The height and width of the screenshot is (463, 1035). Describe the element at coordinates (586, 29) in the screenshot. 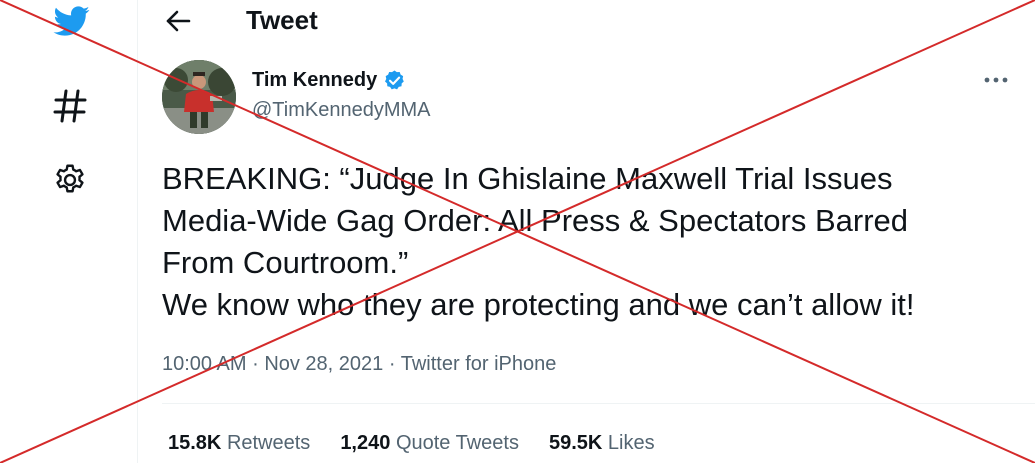

I see `header: Tweet` at that location.